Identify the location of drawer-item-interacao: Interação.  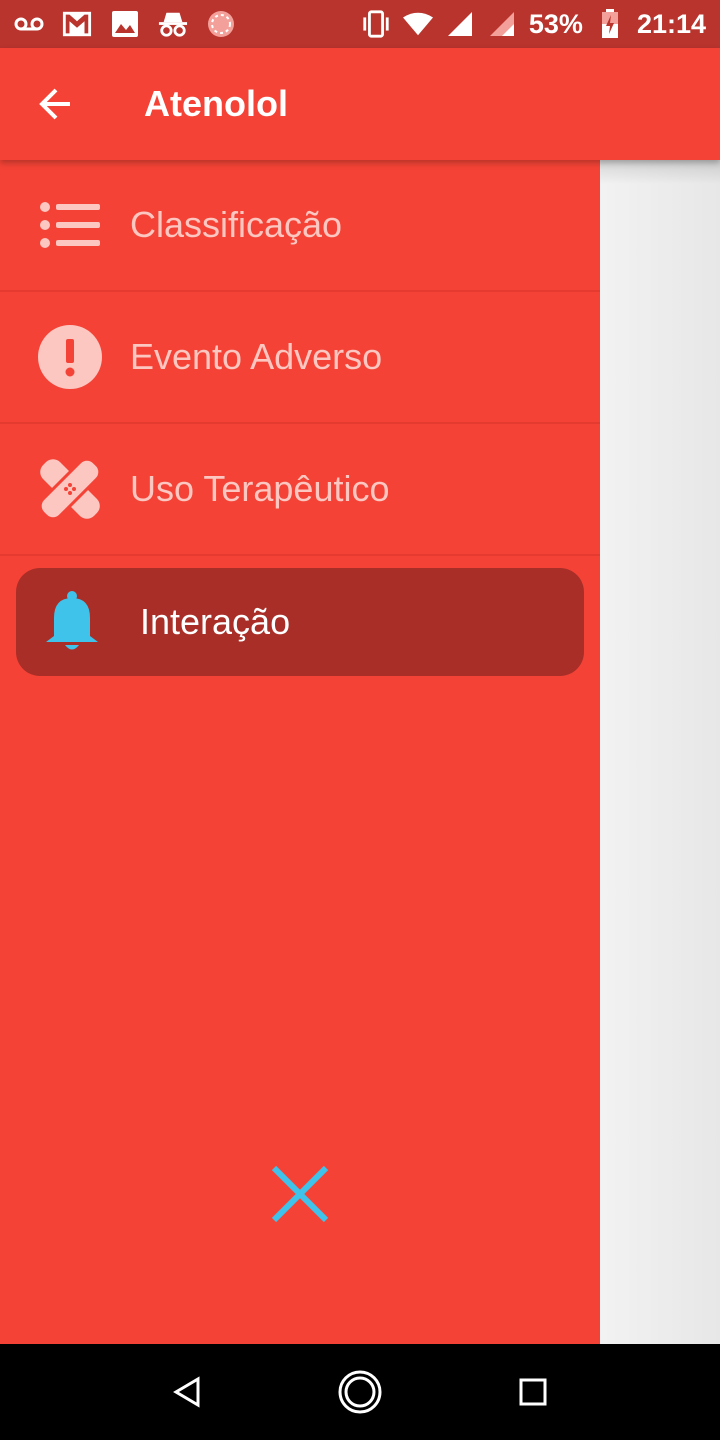
(300, 622).